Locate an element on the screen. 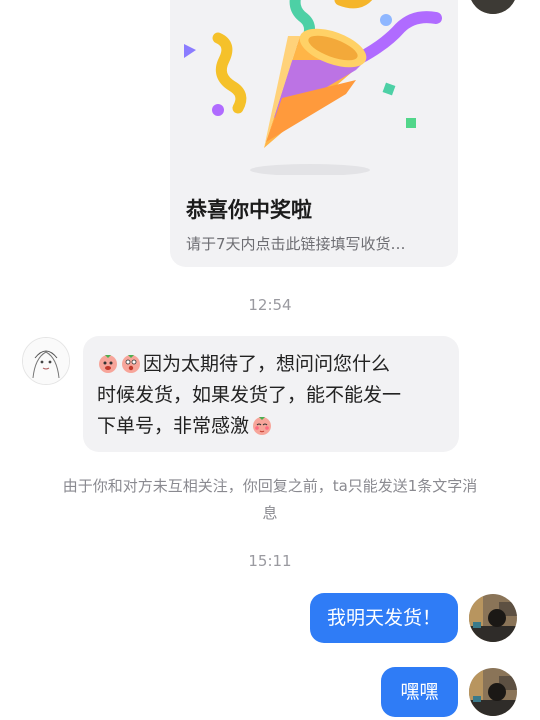  outgoing-message-bubble: 嘿嘿 is located at coordinates (419, 692).